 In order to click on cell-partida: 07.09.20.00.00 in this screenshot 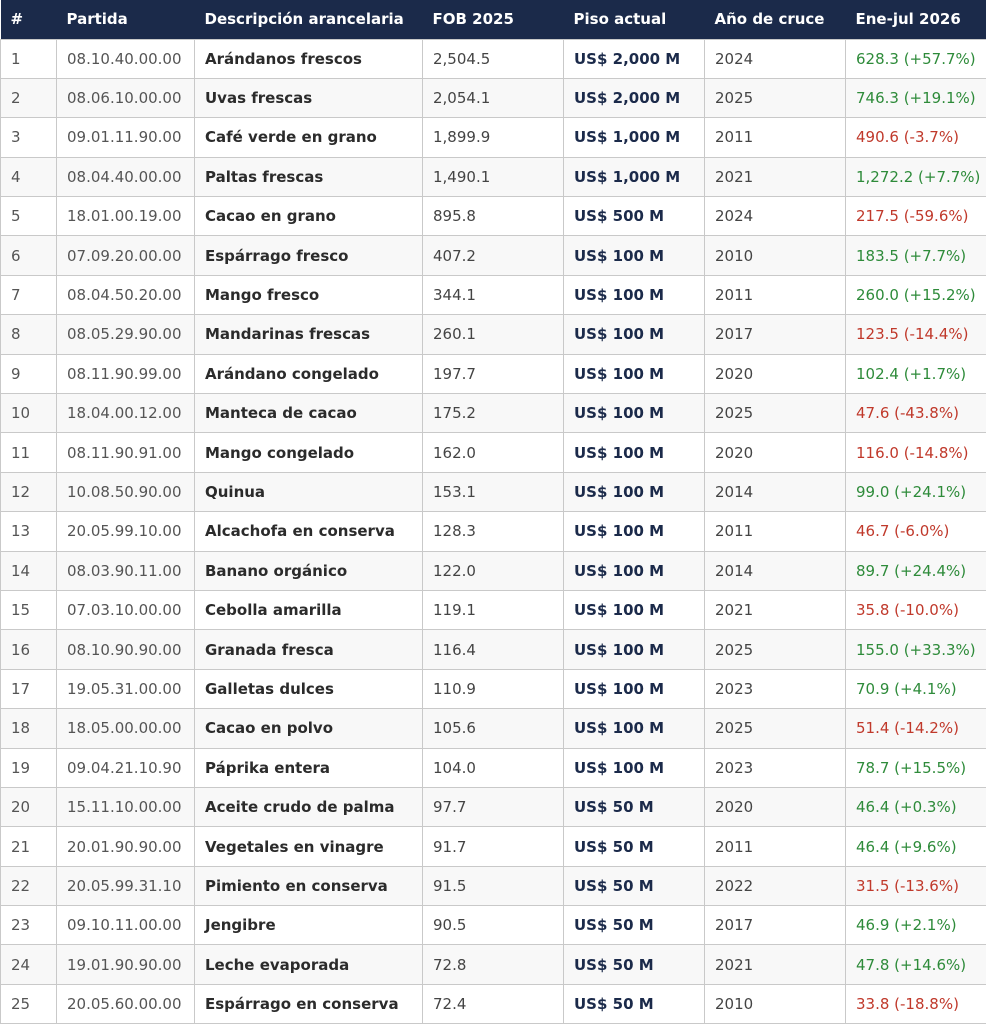, I will do `click(125, 255)`.